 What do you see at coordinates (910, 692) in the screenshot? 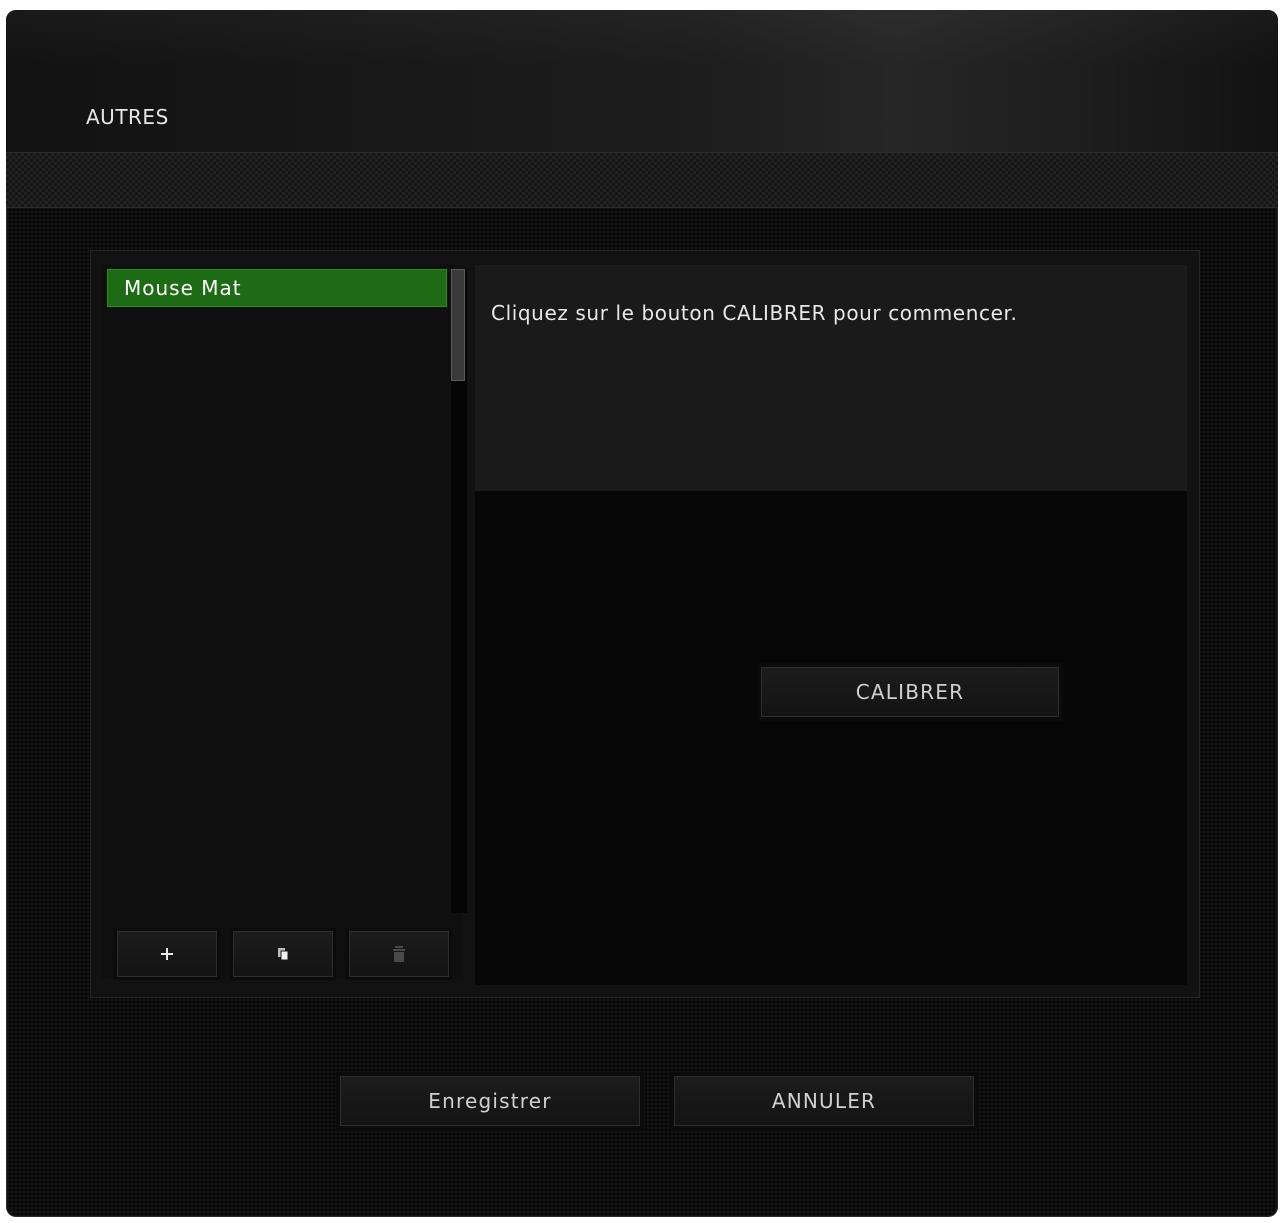
I see `calibrate-button: CALIBRER` at bounding box center [910, 692].